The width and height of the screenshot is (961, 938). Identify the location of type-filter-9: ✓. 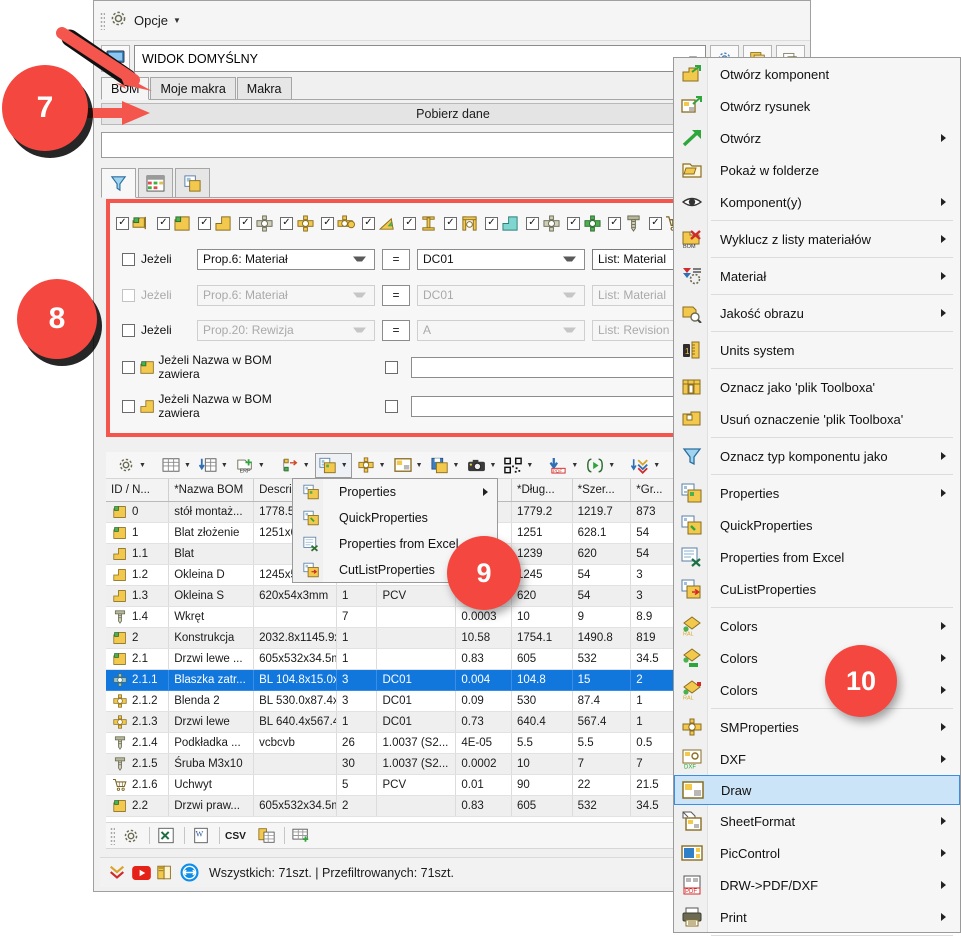
(505, 223).